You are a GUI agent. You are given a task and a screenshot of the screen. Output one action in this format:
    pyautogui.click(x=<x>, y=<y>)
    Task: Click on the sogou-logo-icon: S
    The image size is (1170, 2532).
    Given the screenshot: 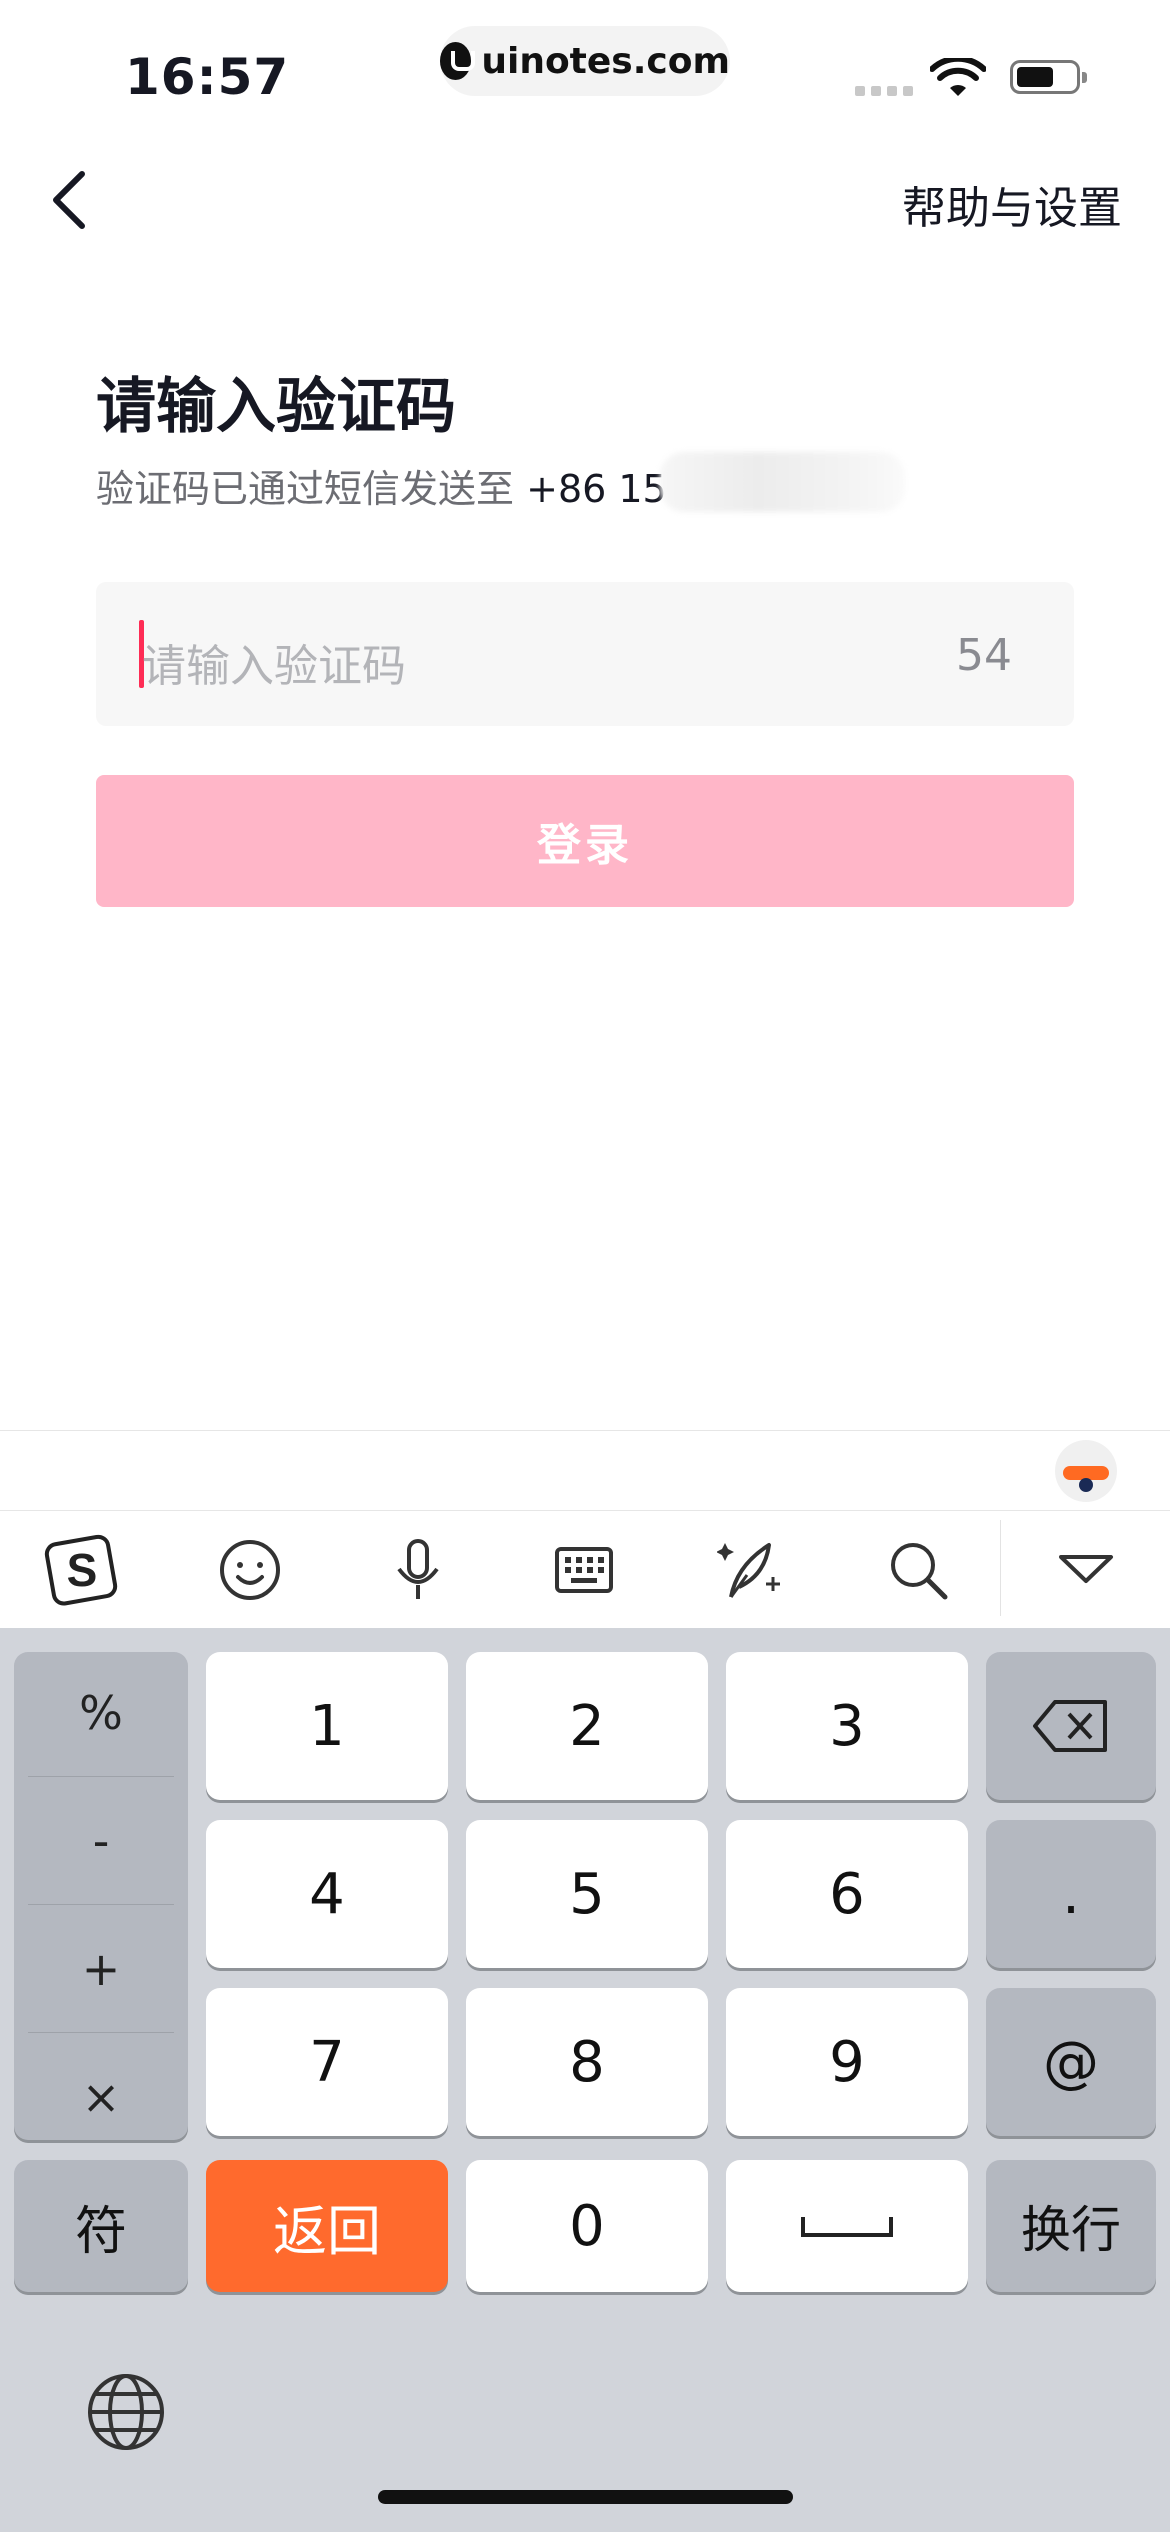 What is the action you would take?
    pyautogui.click(x=82, y=1570)
    